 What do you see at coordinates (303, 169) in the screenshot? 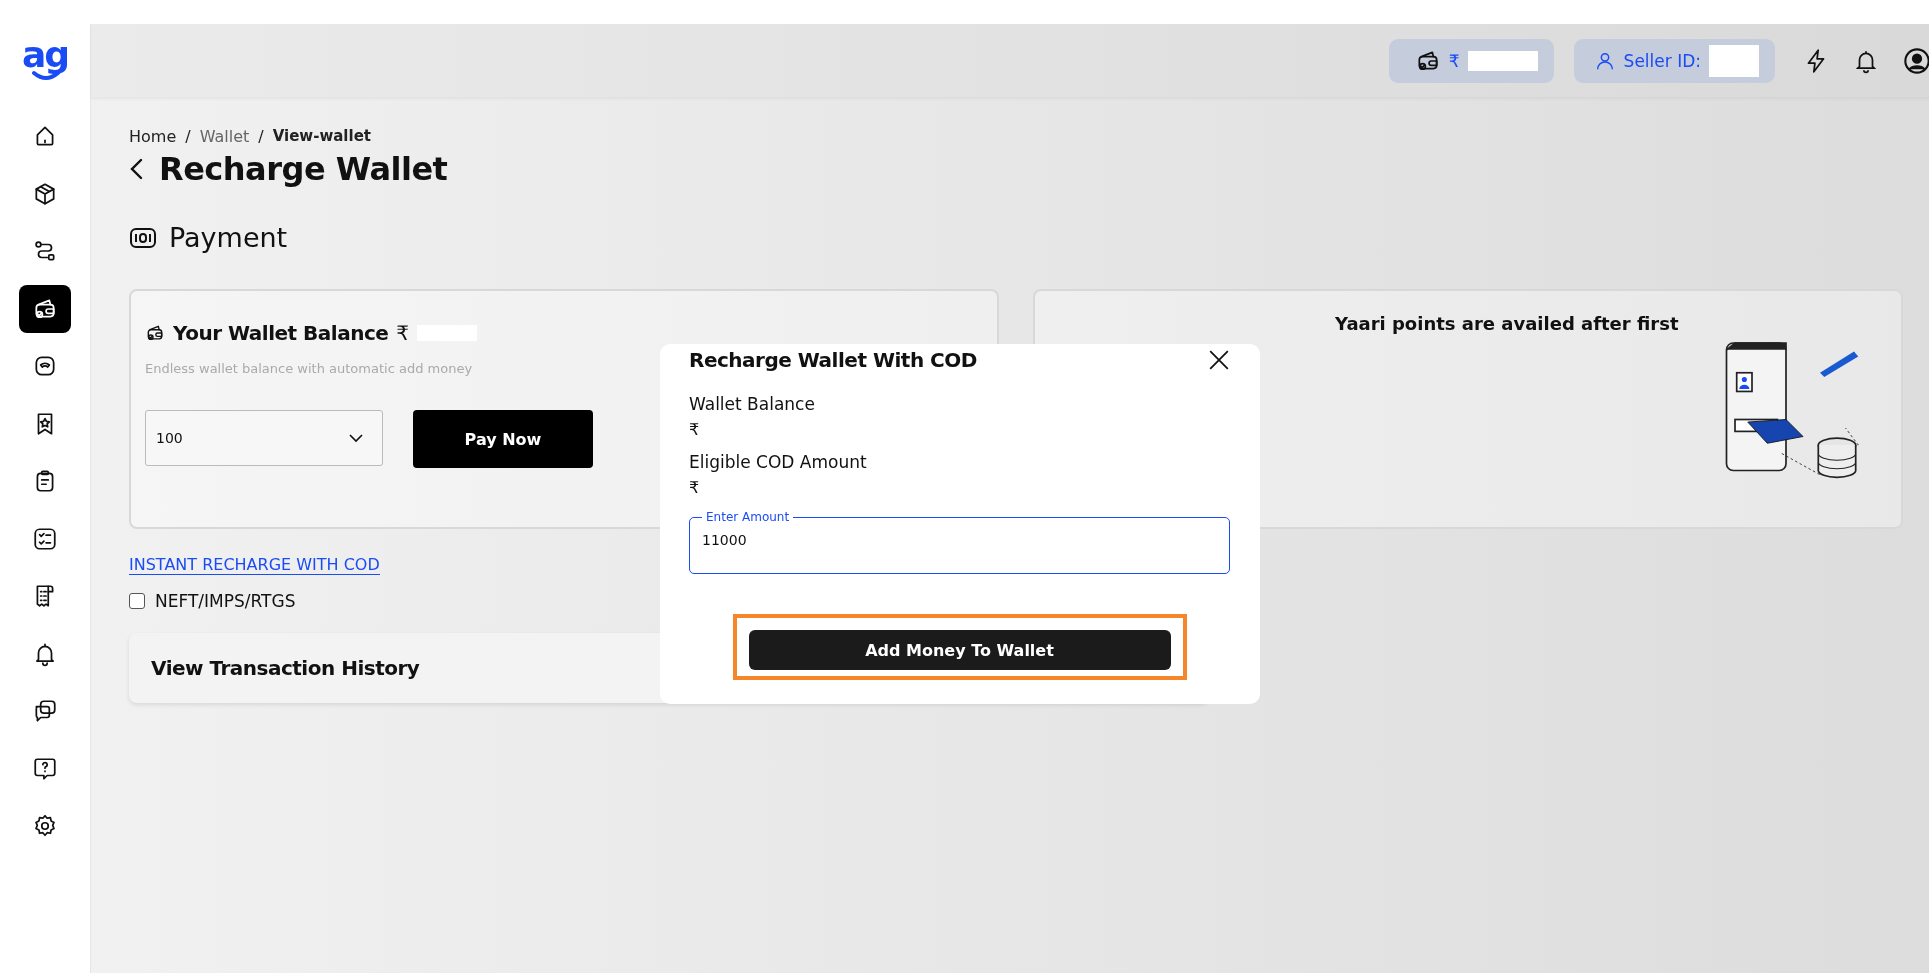
I see `page-title: Recharge Wallet` at bounding box center [303, 169].